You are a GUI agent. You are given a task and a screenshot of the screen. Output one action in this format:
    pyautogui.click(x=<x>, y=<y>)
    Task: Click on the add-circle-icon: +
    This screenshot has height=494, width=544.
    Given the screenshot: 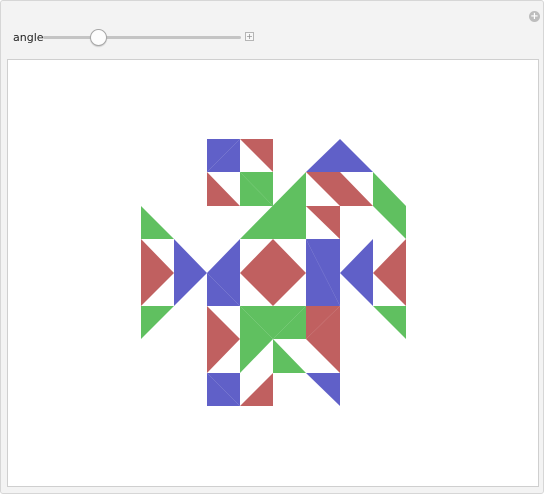 What is the action you would take?
    pyautogui.click(x=534, y=16)
    